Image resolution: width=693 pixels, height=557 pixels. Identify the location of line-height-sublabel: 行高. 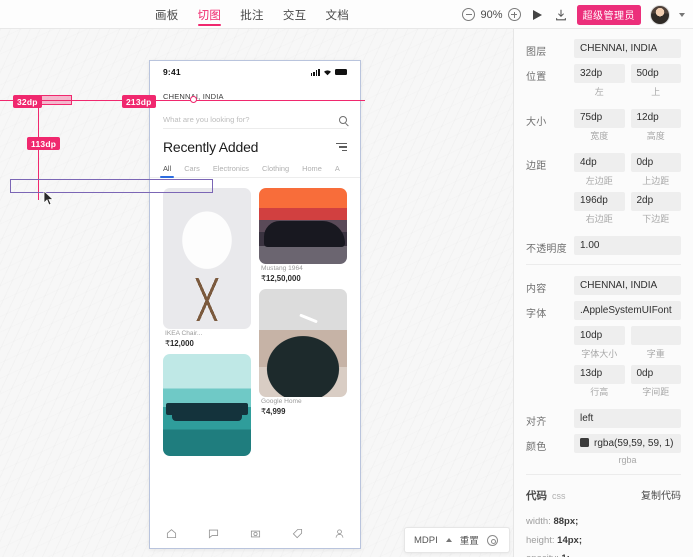
(599, 392).